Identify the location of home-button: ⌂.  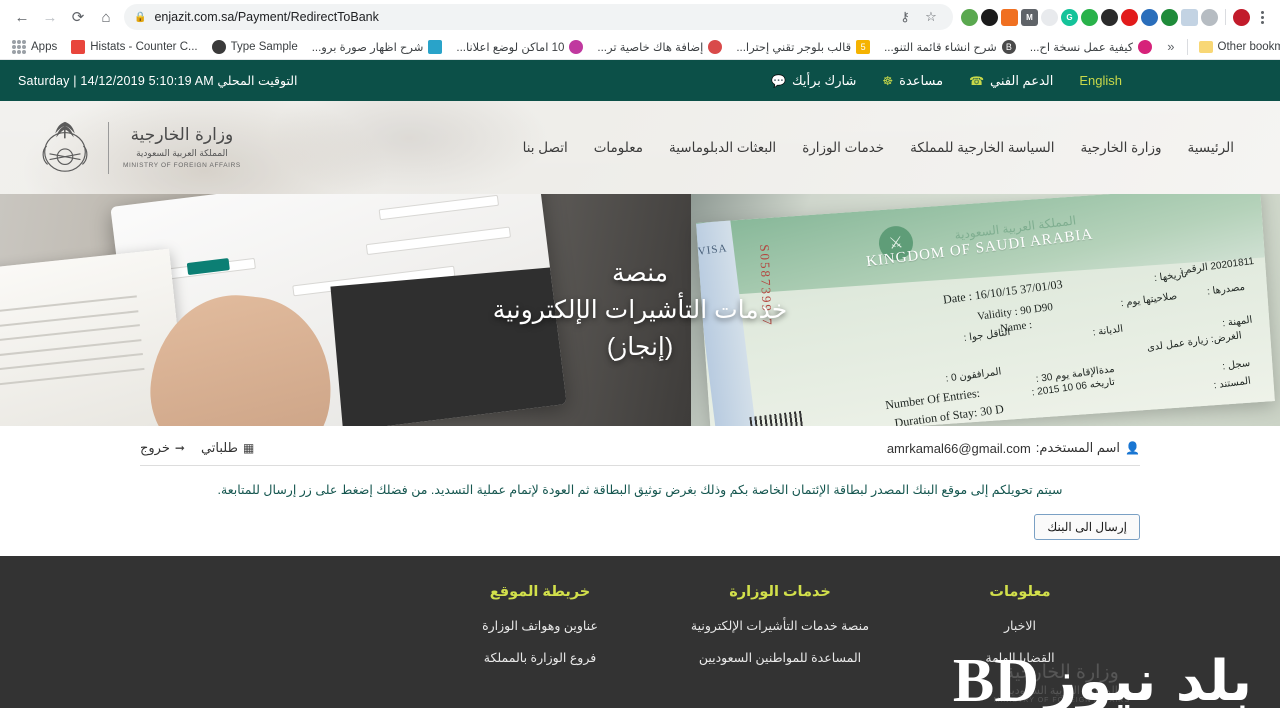
(106, 17).